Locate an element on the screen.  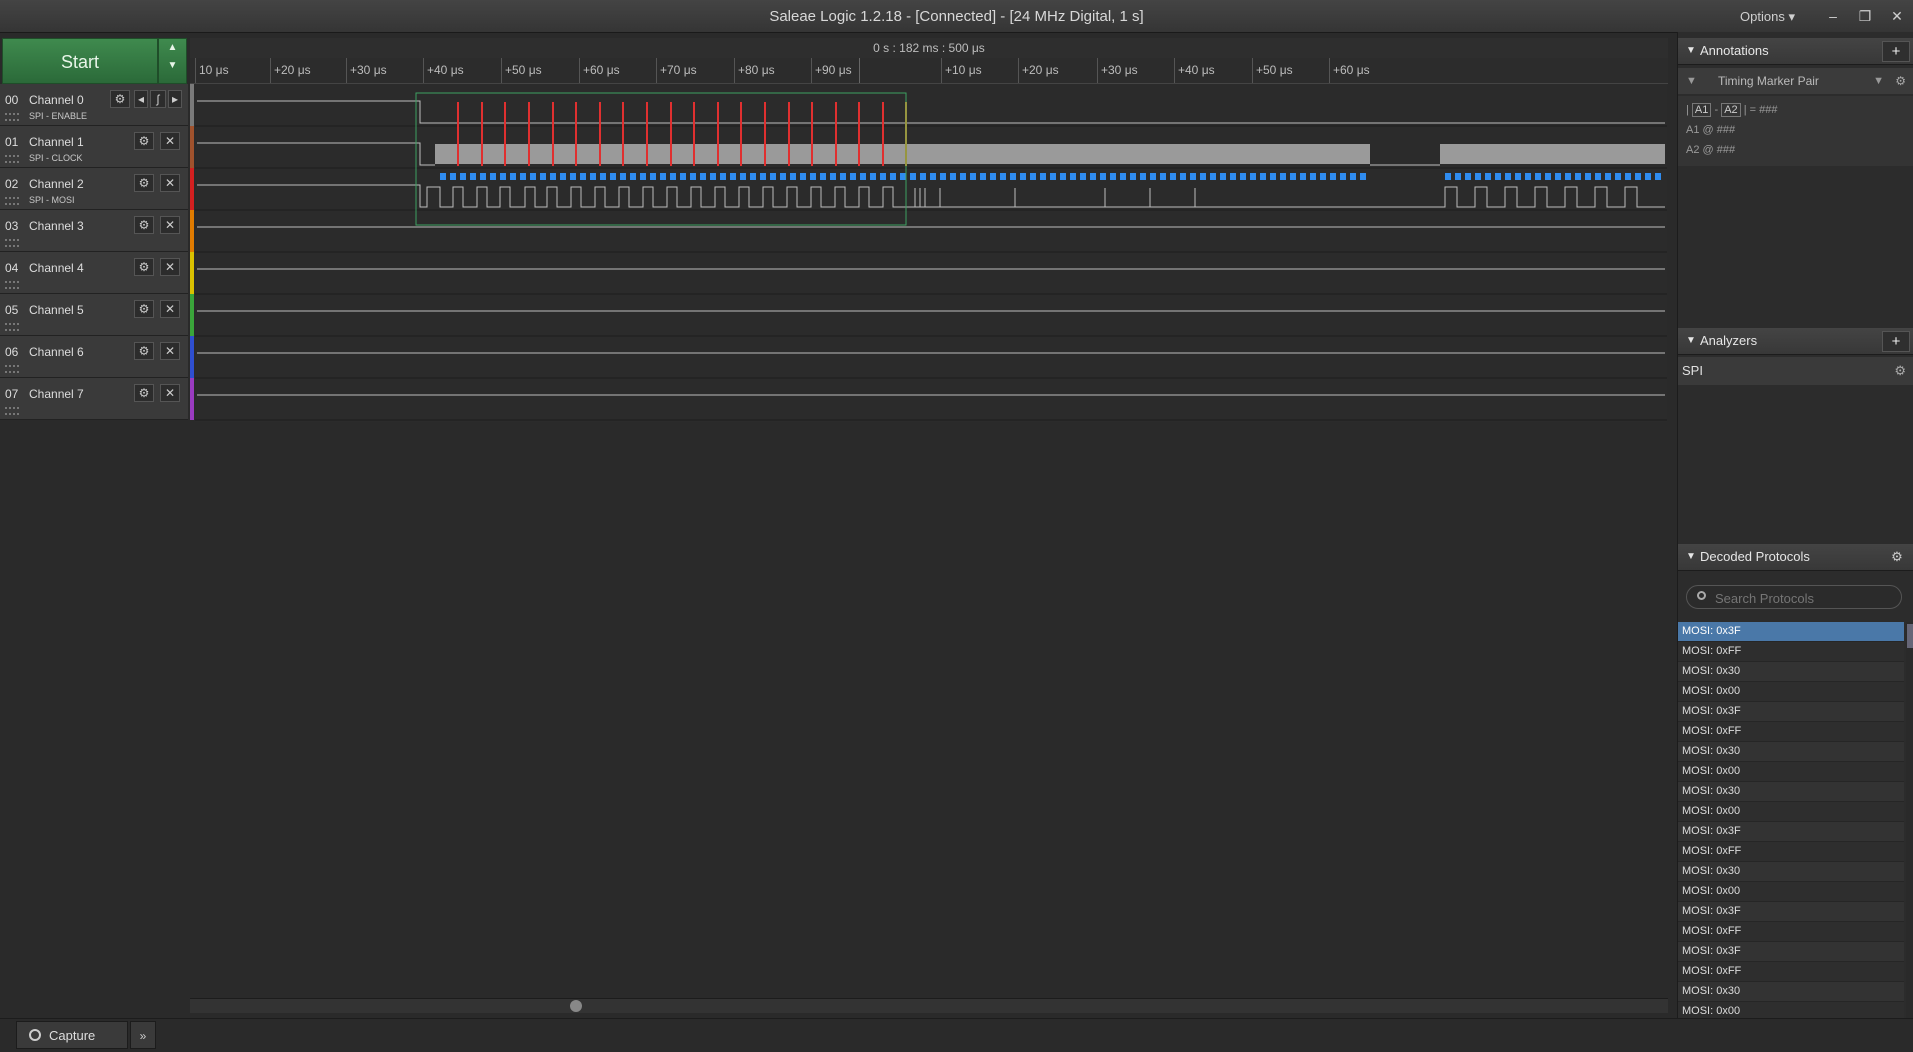
channel-color-bar is located at coordinates (192, 105).